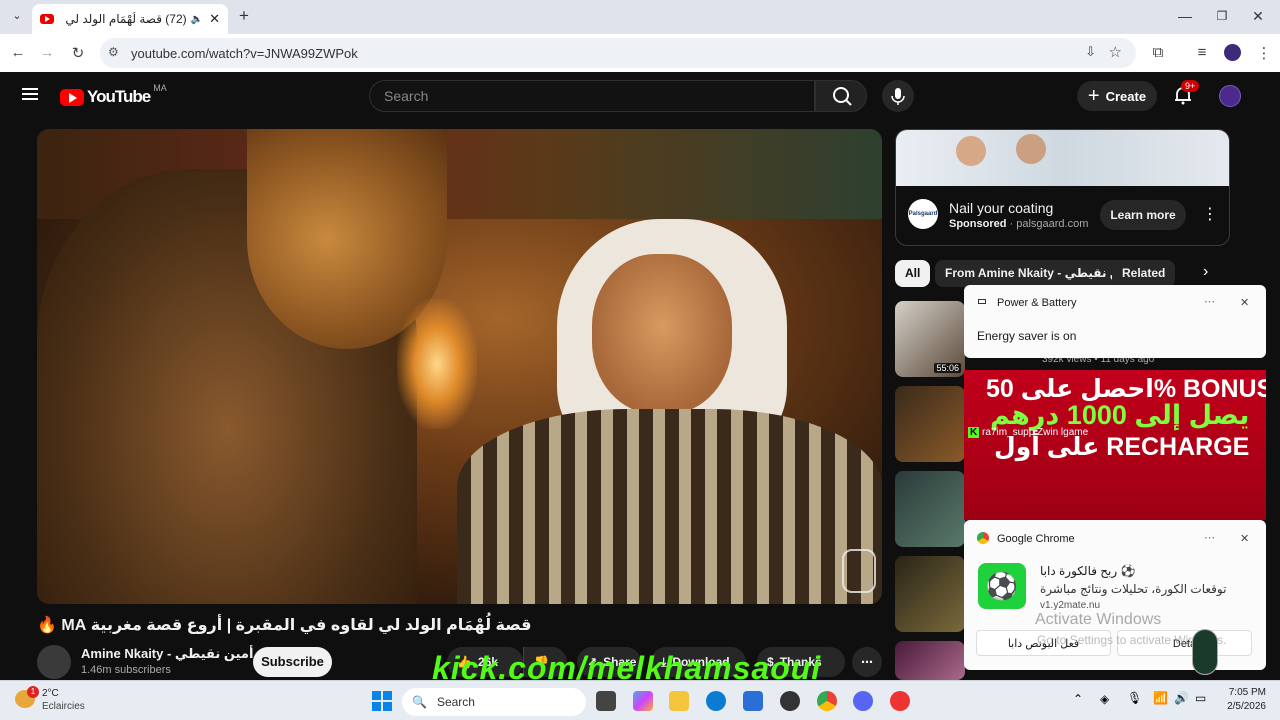  Describe the element at coordinates (167, 653) in the screenshot. I see `channel-name-text: Amine Nkaity - أمين نقيطي` at that location.